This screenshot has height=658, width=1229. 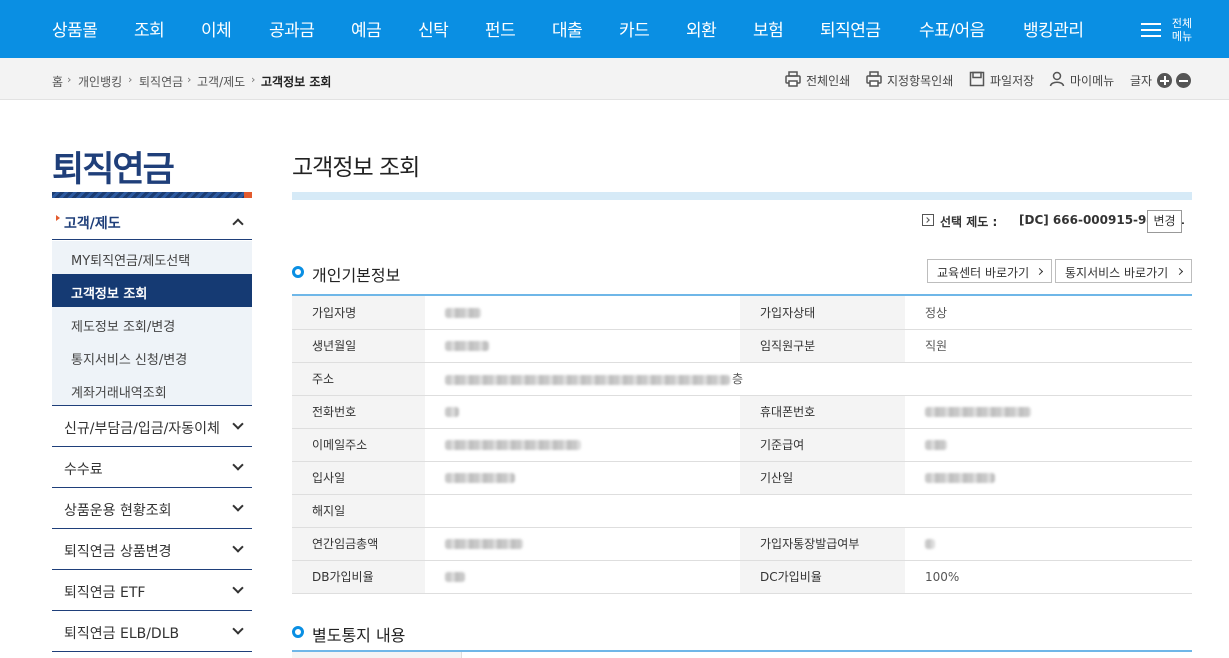 What do you see at coordinates (500, 28) in the screenshot?
I see `gnb-item-fund: 펀드` at bounding box center [500, 28].